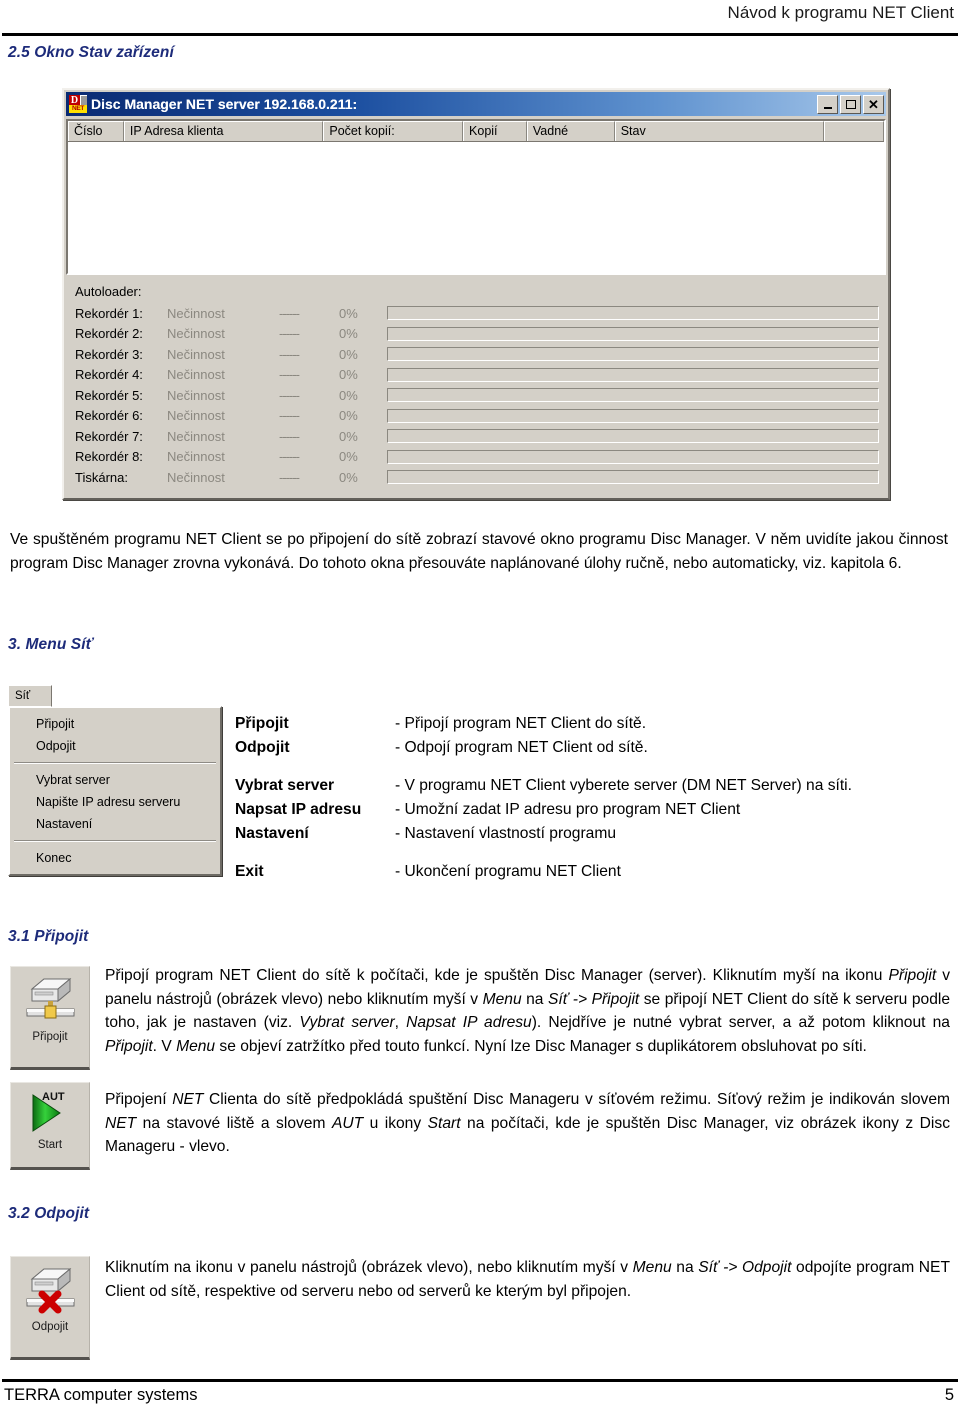 Image resolution: width=960 pixels, height=1415 pixels. What do you see at coordinates (840, 12) in the screenshot?
I see `header-title: Návod k programu NET Client` at bounding box center [840, 12].